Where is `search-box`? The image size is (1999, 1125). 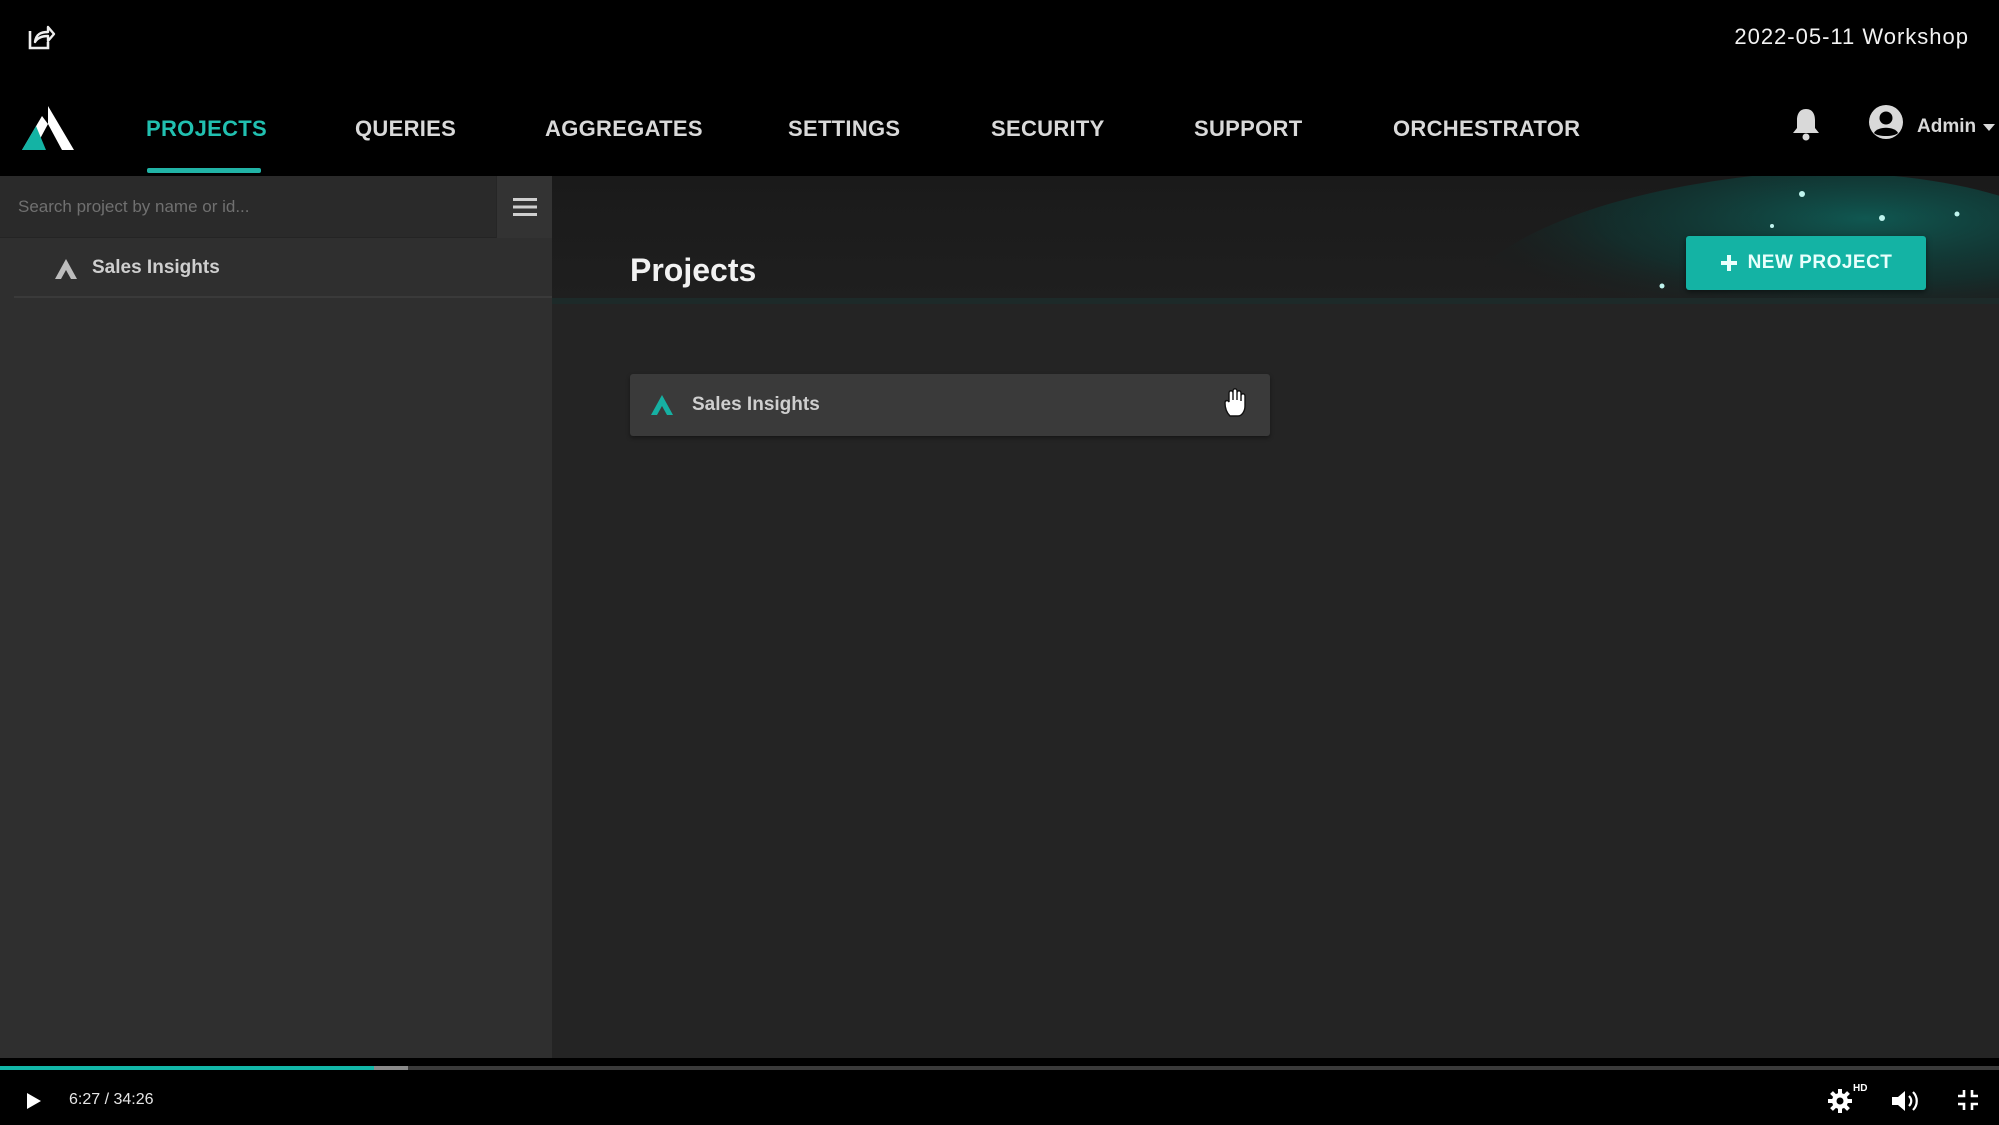 search-box is located at coordinates (248, 207).